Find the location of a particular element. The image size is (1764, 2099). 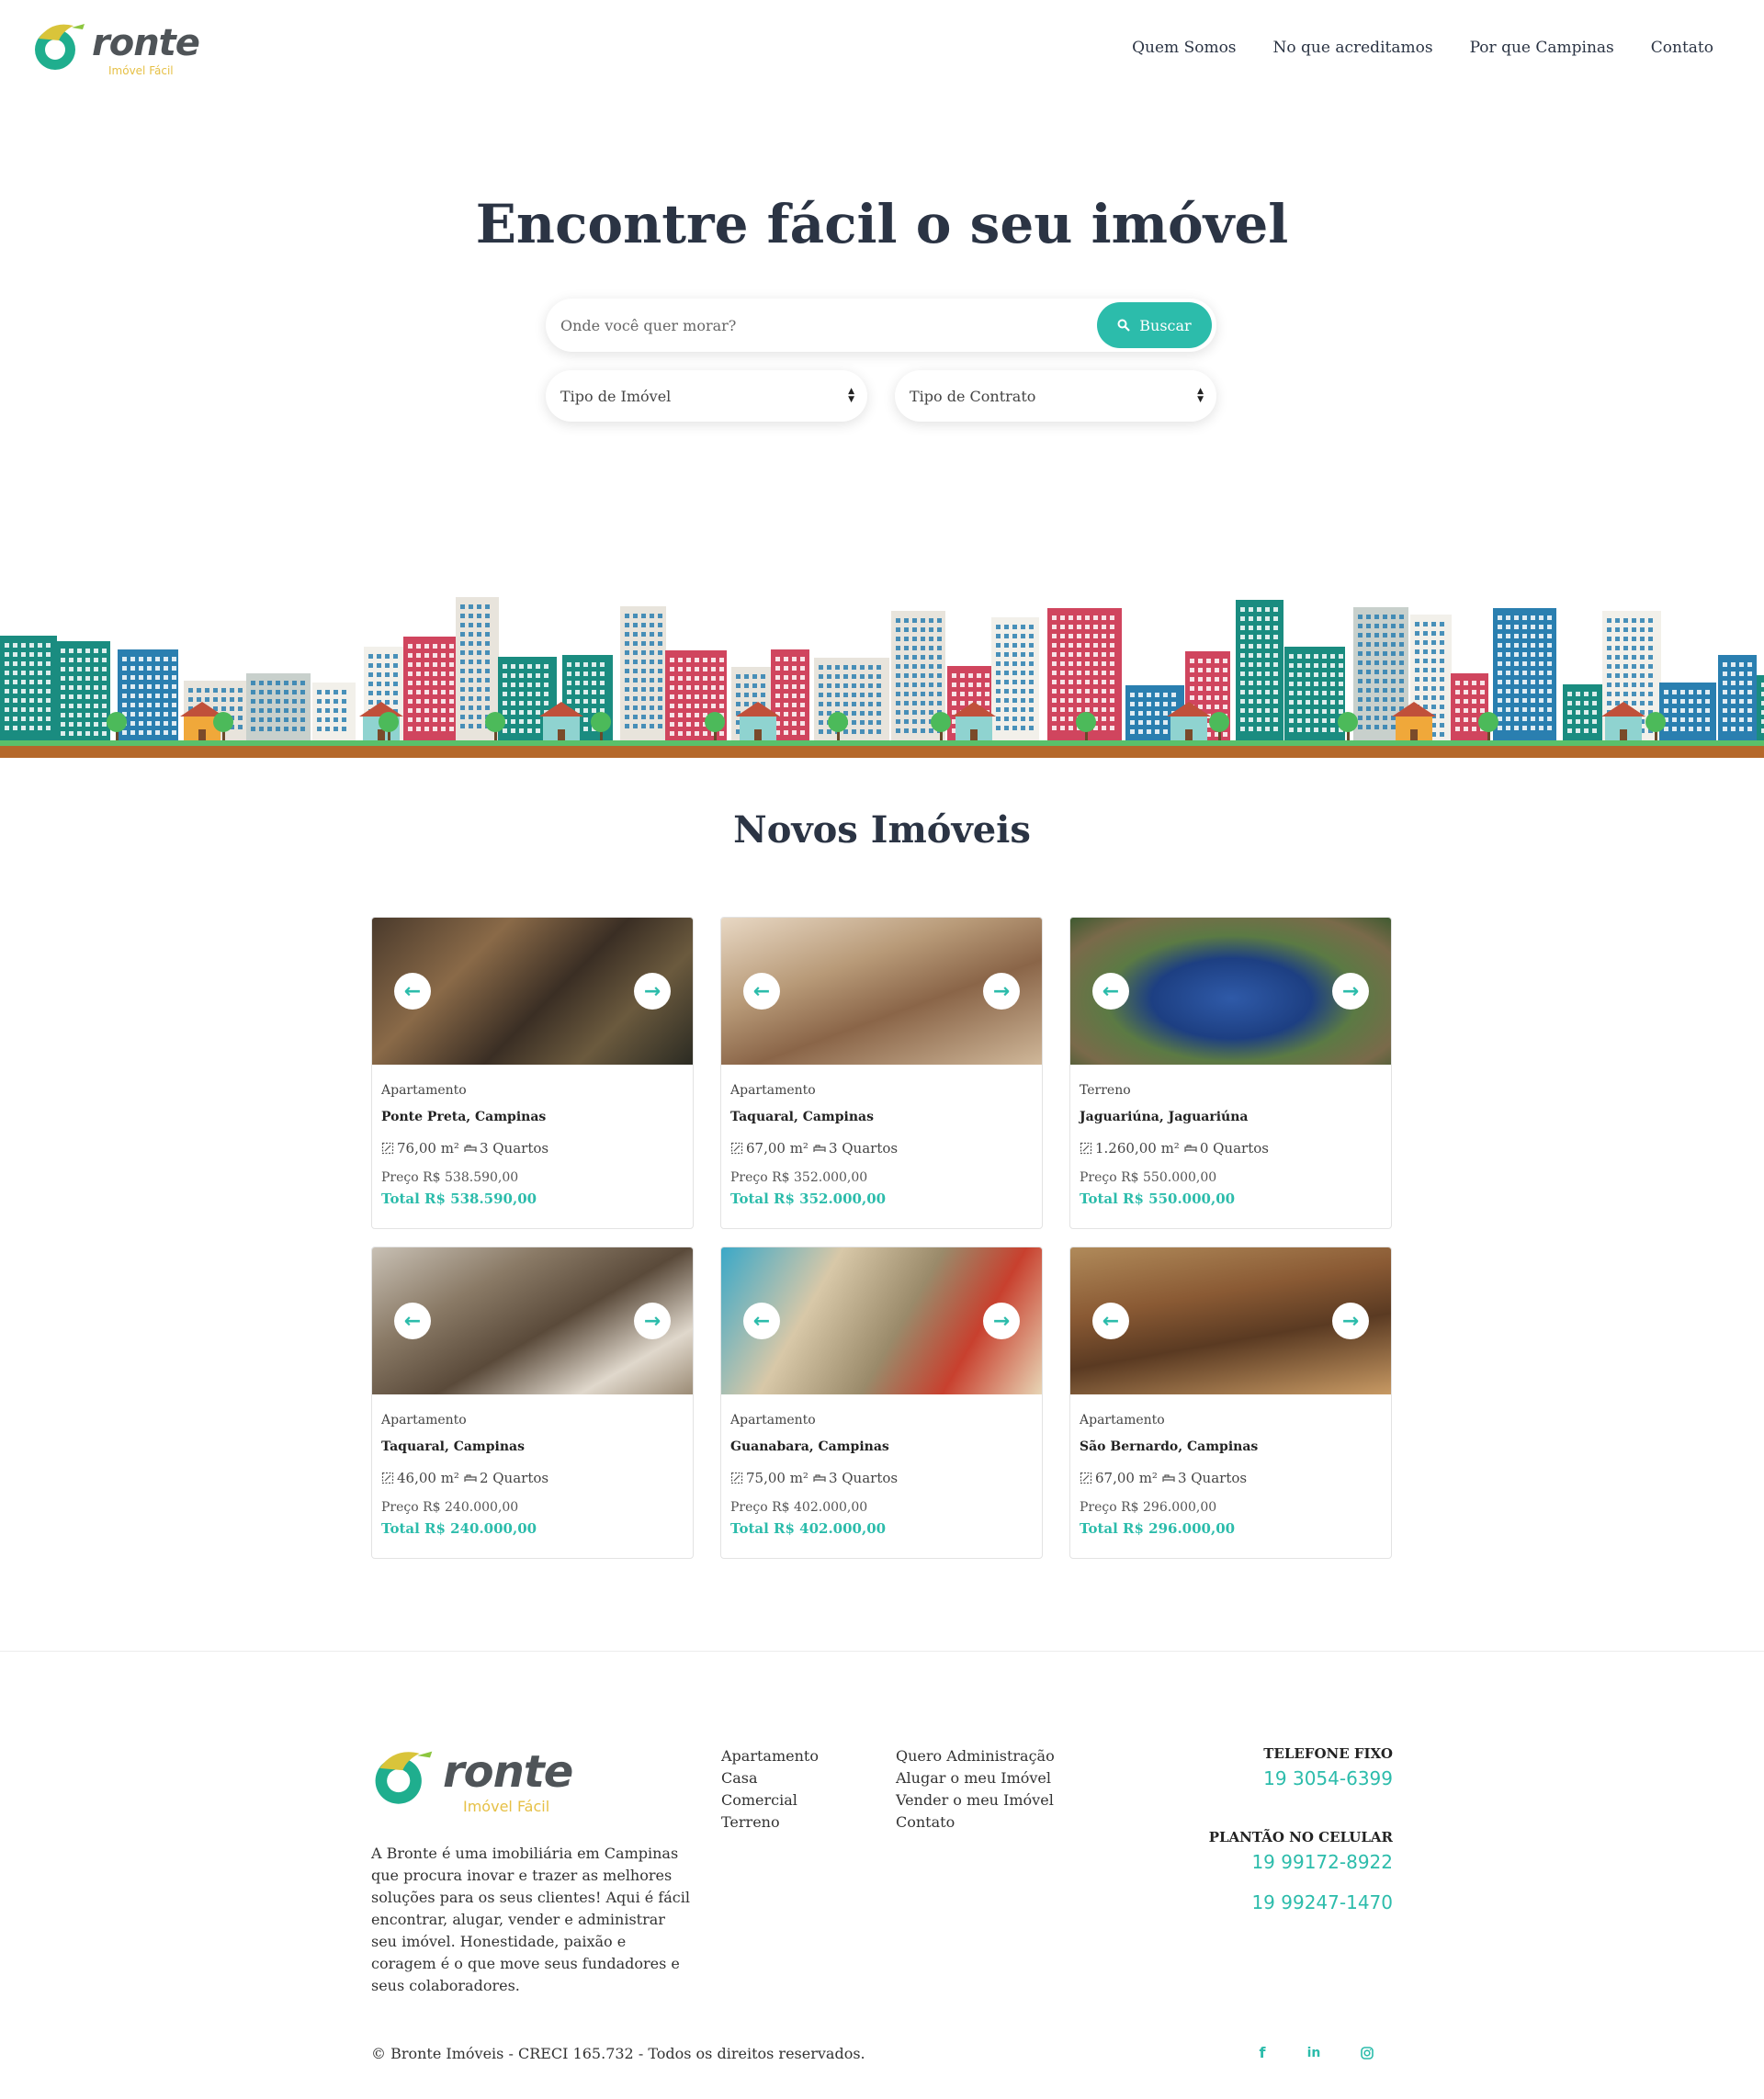

facebook-icon: f is located at coordinates (1262, 2053).